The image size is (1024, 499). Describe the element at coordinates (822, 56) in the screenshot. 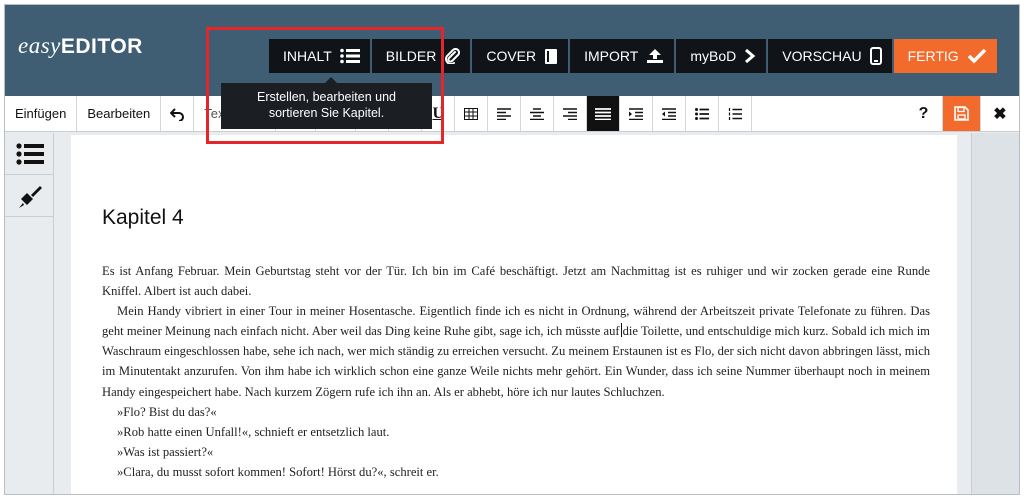

I see `nav-vorschau-label: VORSCHAU` at that location.